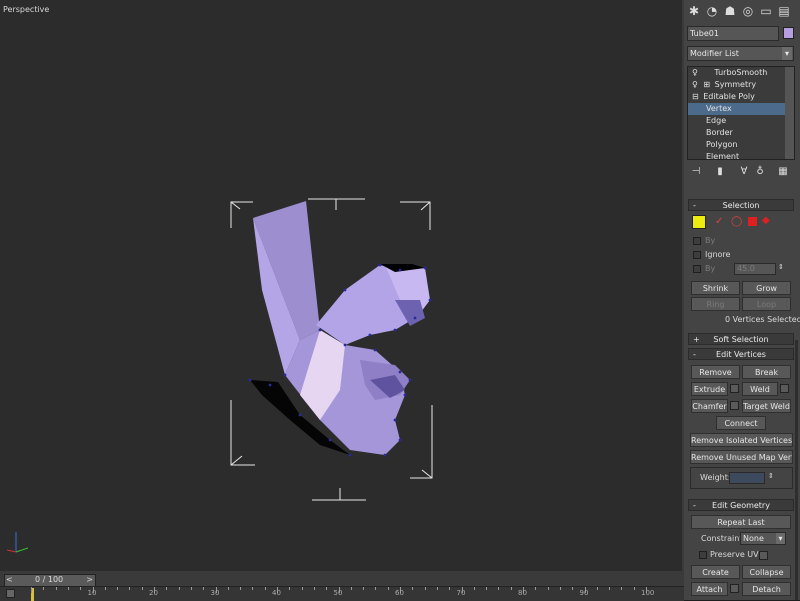  Describe the element at coordinates (762, 319) in the screenshot. I see `selection-status: 0 Vertices Selected` at that location.